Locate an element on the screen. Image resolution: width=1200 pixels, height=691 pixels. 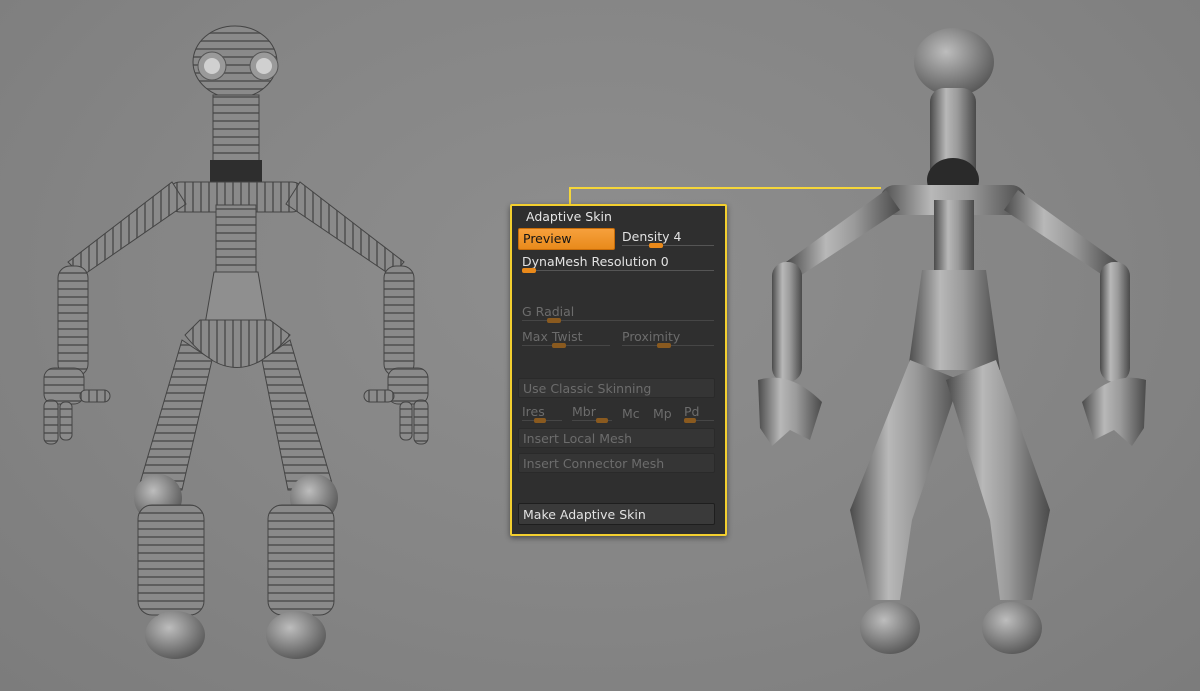
ires-slider: Ires is located at coordinates (542, 413).